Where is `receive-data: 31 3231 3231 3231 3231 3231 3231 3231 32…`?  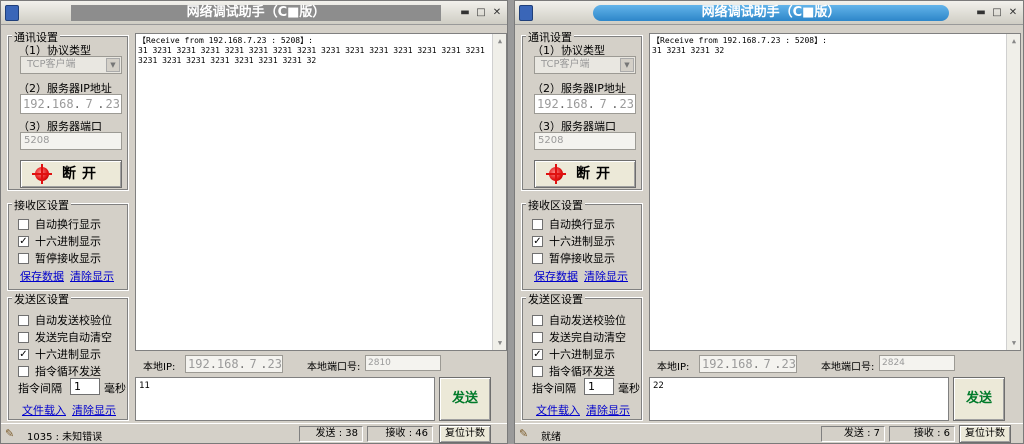 receive-data: 31 3231 3231 3231 3231 3231 3231 3231 32… is located at coordinates (311, 55).